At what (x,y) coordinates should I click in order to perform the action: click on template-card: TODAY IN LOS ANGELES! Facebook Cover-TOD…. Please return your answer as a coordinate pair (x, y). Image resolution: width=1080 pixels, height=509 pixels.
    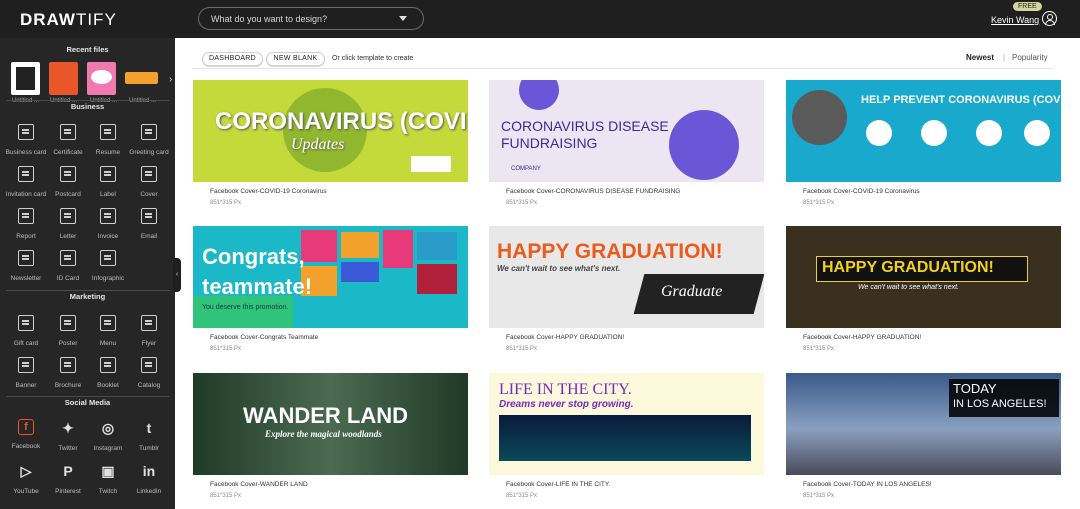
    Looking at the image, I should click on (923, 436).